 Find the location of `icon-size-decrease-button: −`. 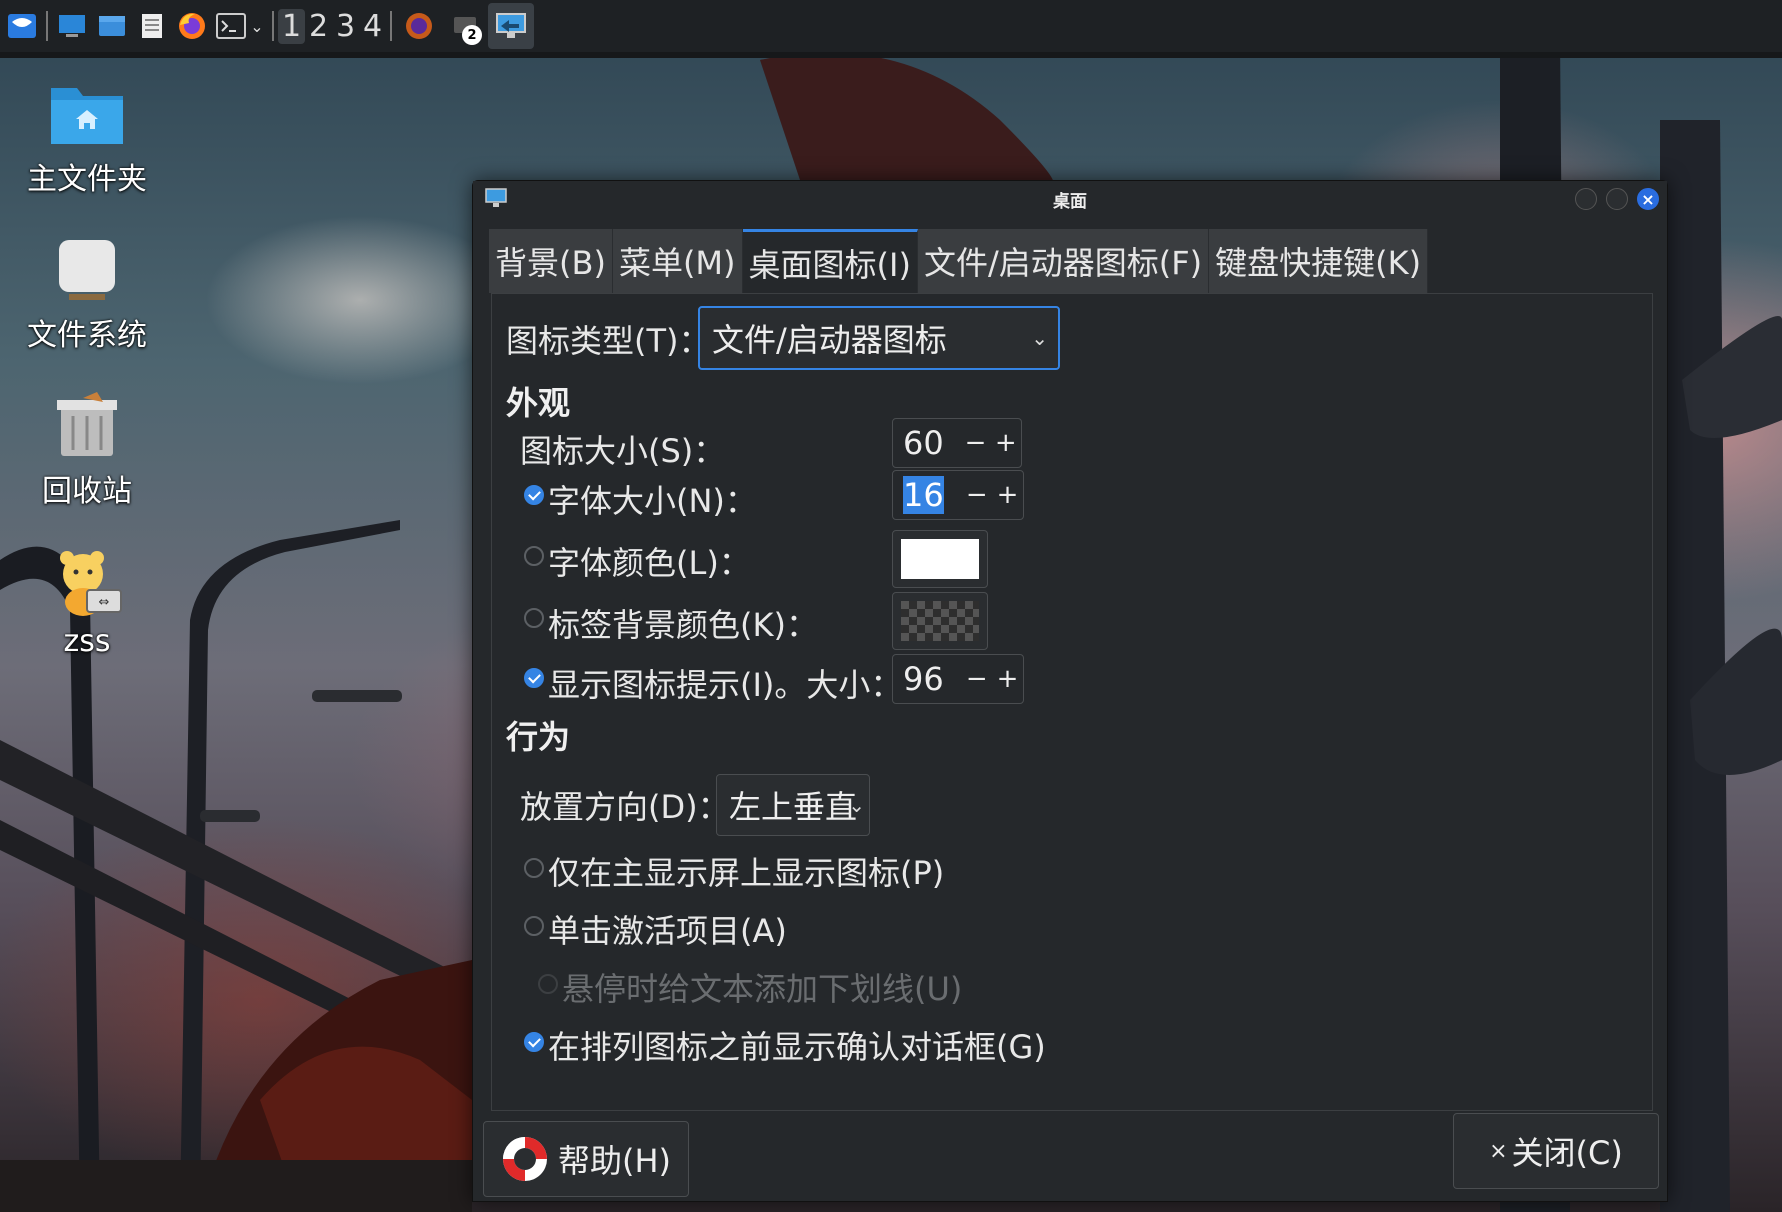

icon-size-decrease-button: − is located at coordinates (975, 443).